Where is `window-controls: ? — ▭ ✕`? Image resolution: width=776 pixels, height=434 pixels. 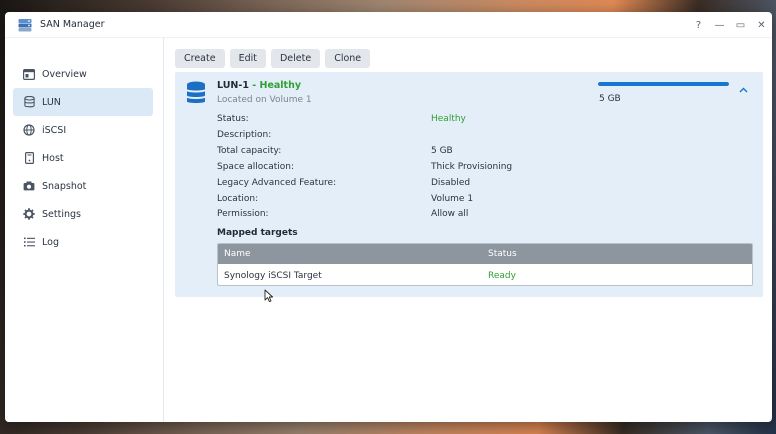
window-controls: ? — ▭ ✕ is located at coordinates (730, 25).